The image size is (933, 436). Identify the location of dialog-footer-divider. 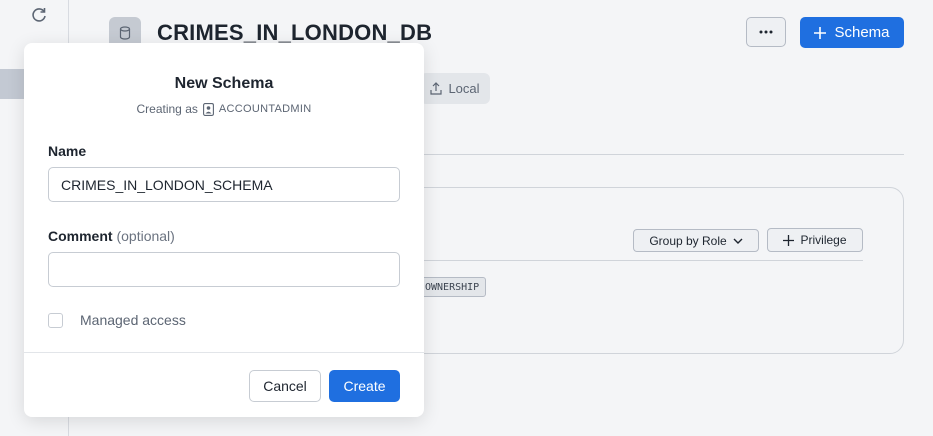
(224, 352).